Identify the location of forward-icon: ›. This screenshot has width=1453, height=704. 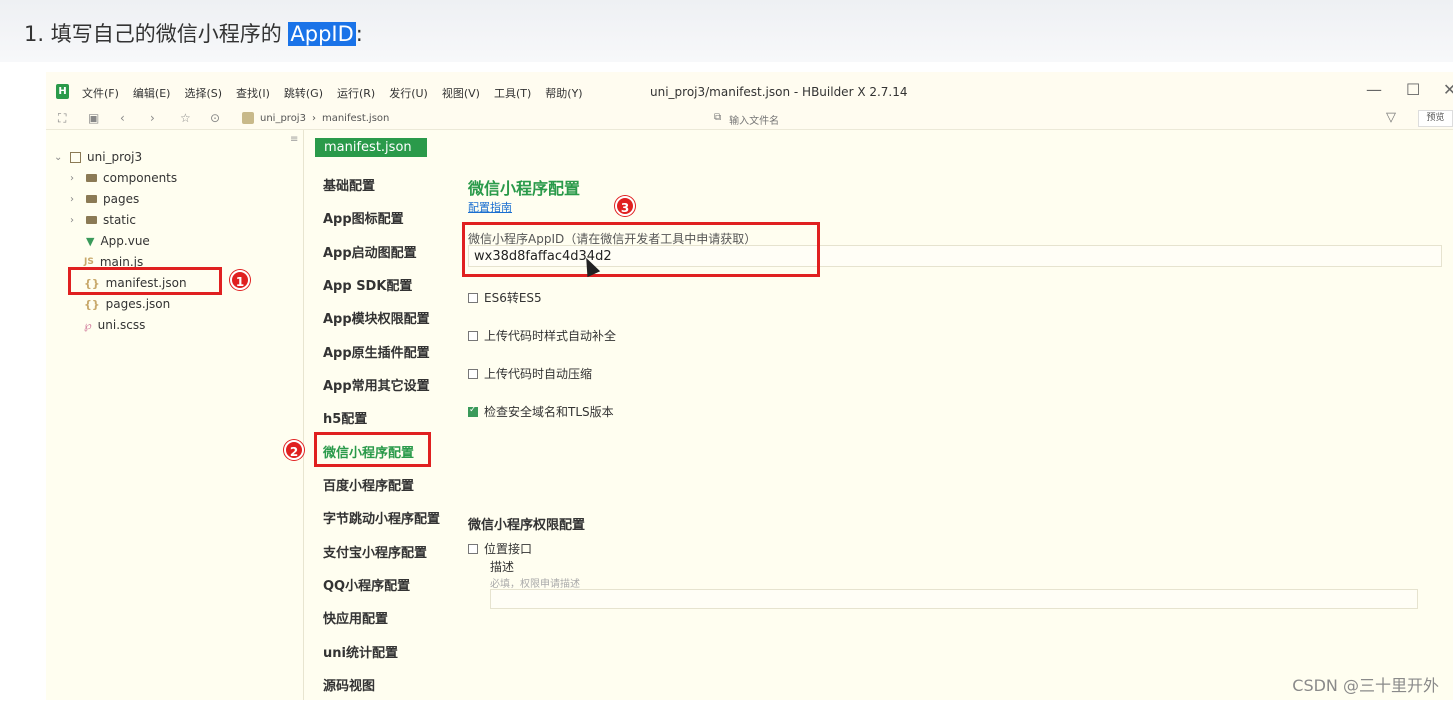
(152, 118).